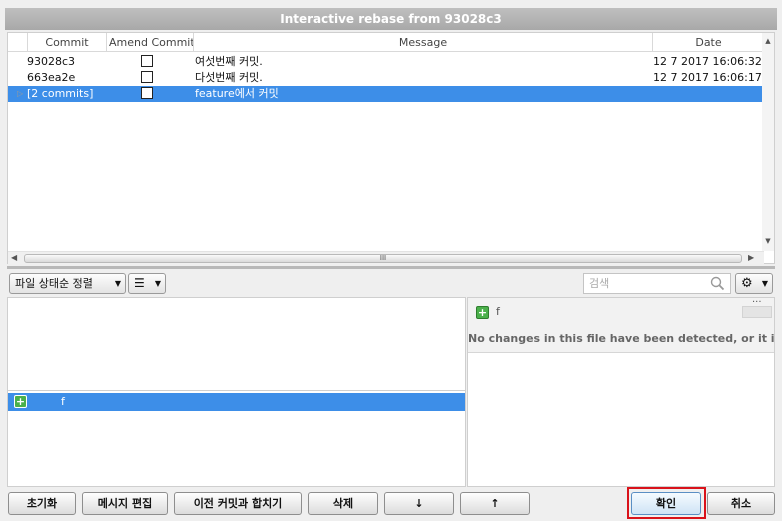  What do you see at coordinates (67, 42) in the screenshot?
I see `column-header-commit: Commit` at bounding box center [67, 42].